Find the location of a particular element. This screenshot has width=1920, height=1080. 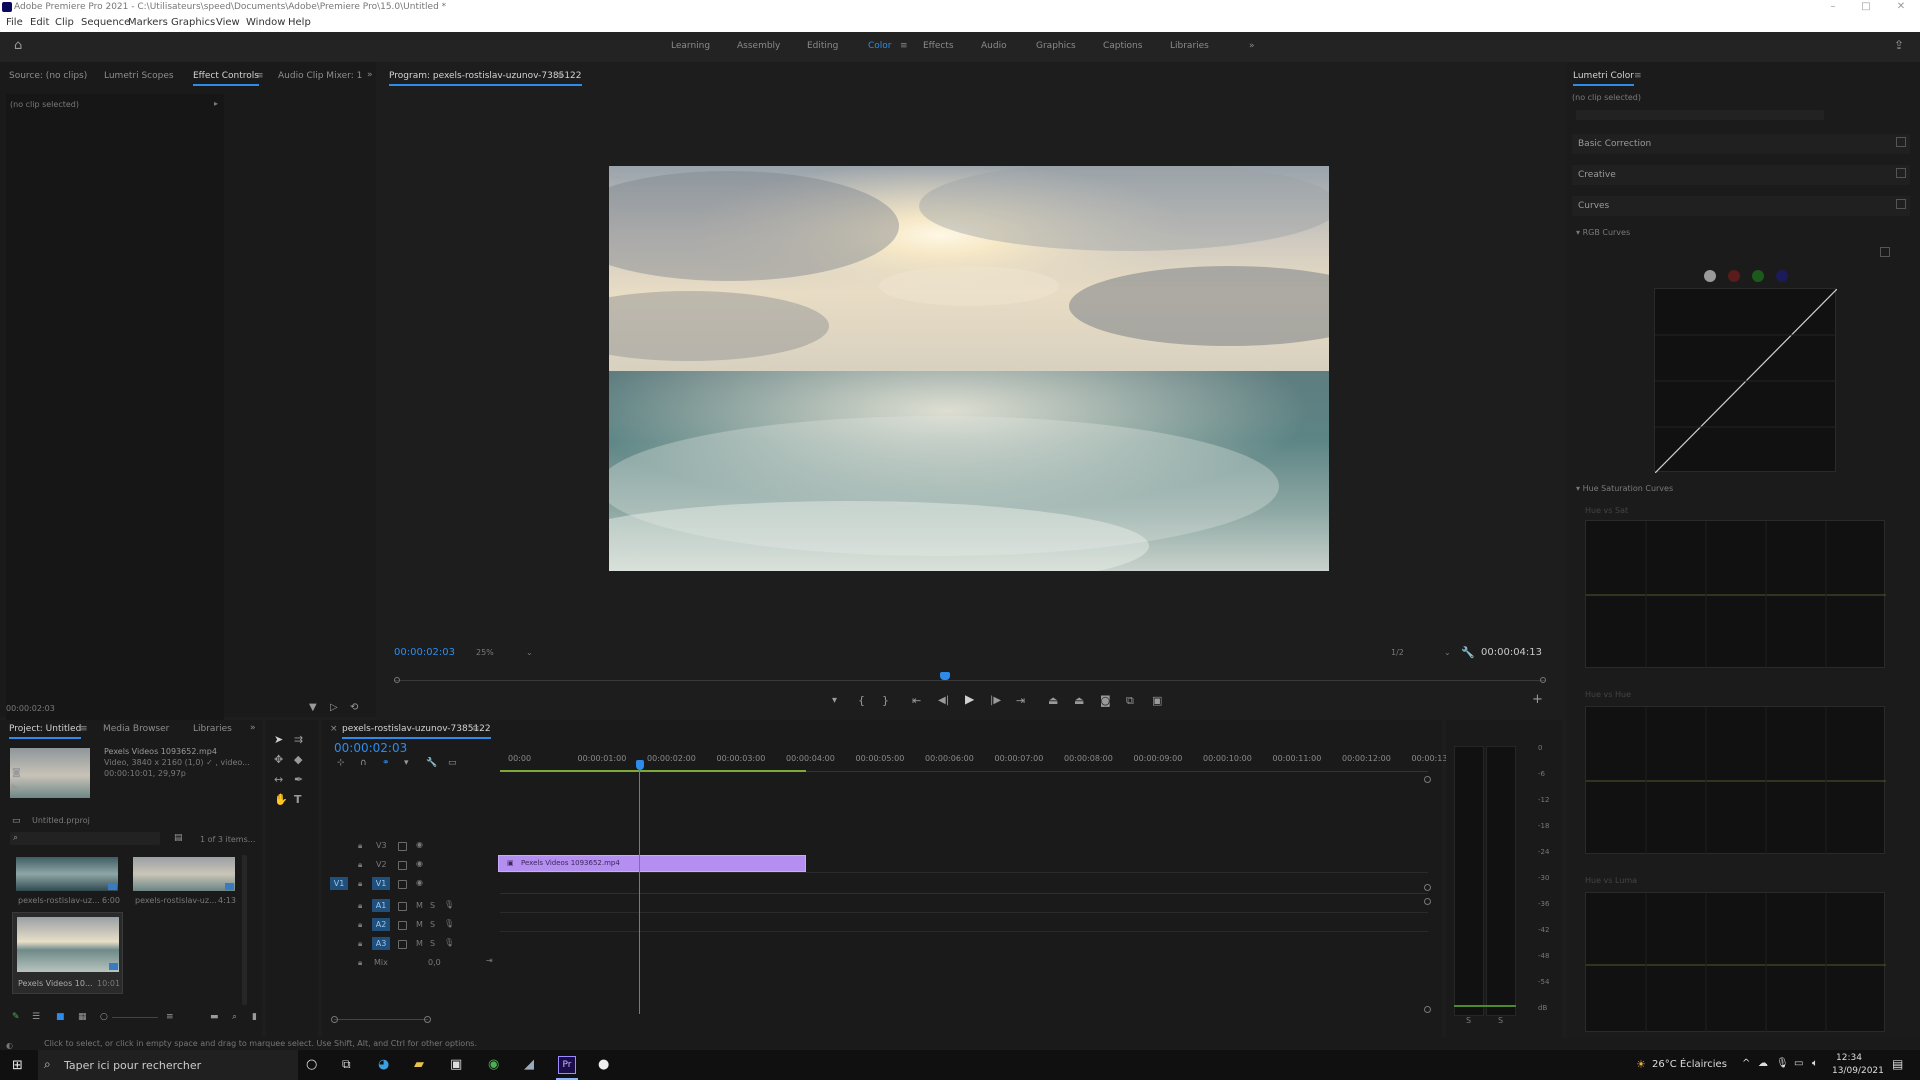

curves-toggle is located at coordinates (1901, 204).